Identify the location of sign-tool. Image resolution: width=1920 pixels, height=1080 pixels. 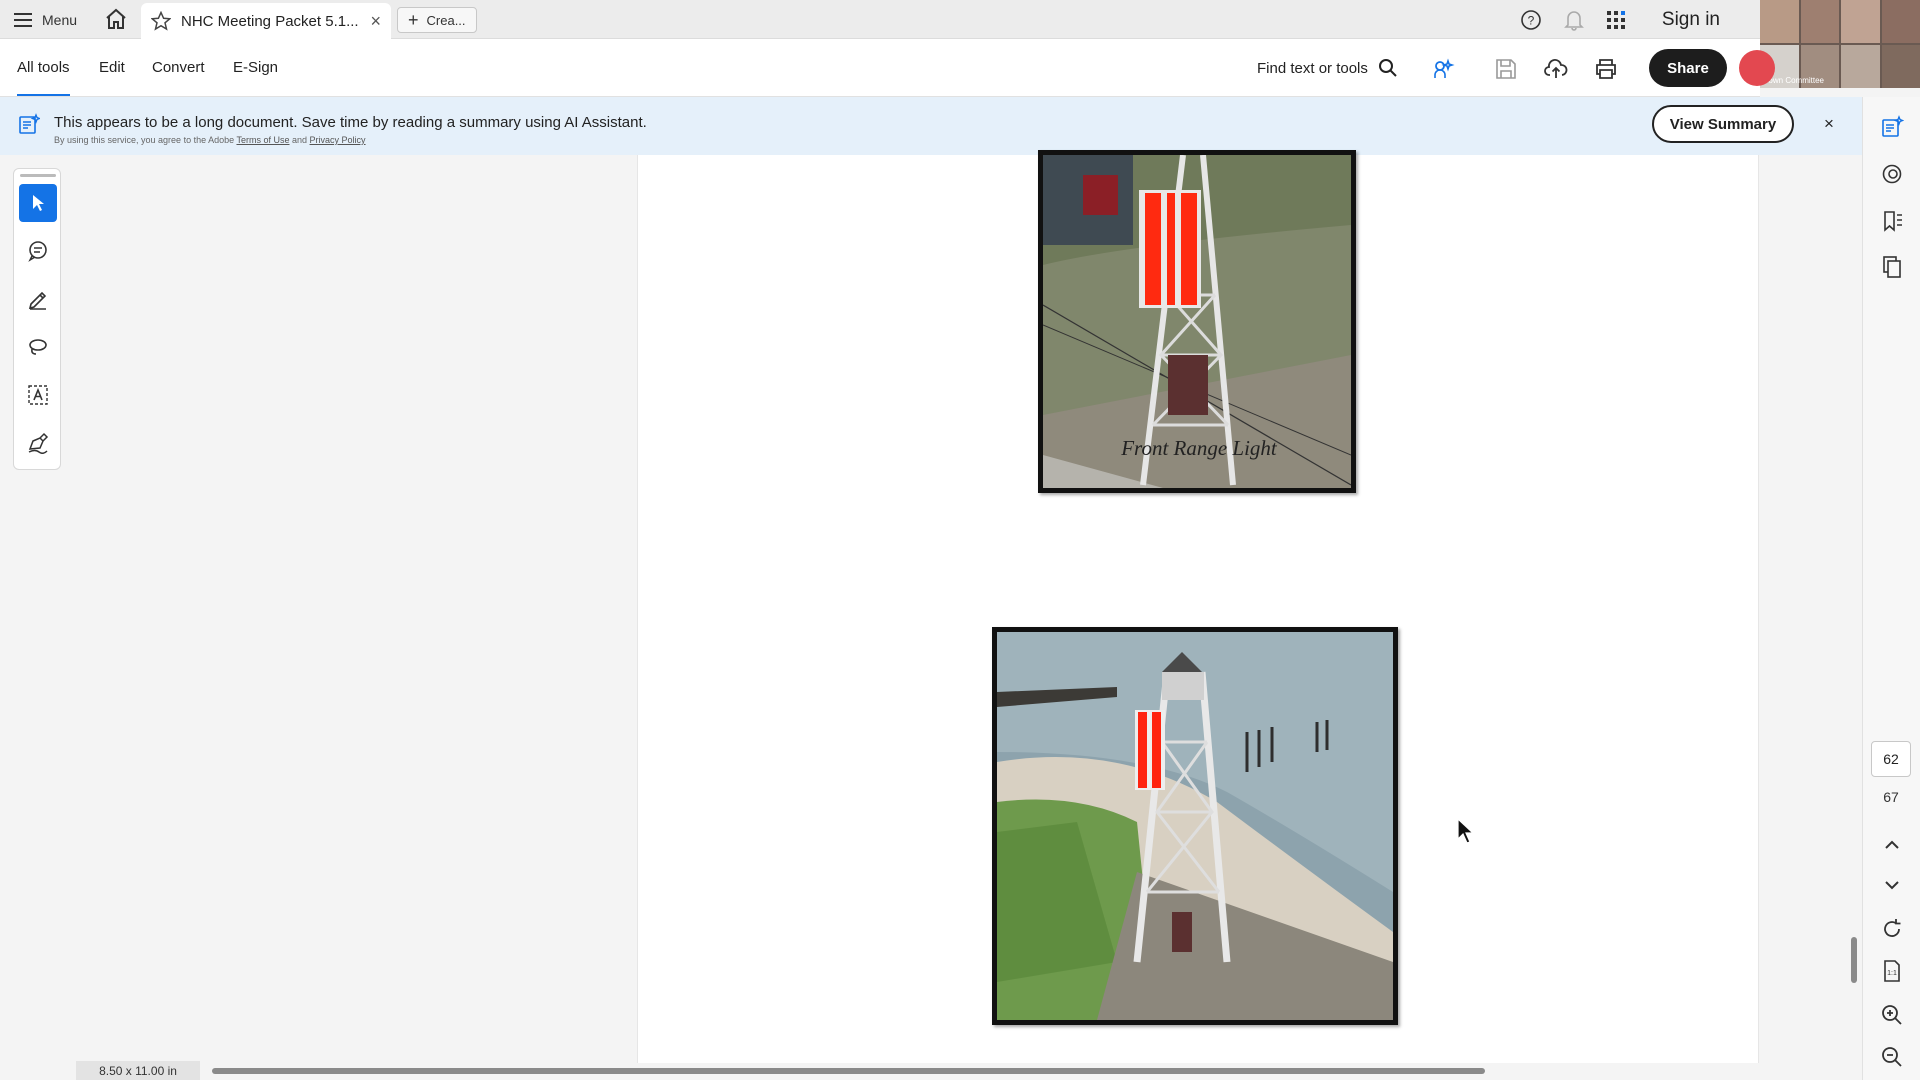
(38, 443).